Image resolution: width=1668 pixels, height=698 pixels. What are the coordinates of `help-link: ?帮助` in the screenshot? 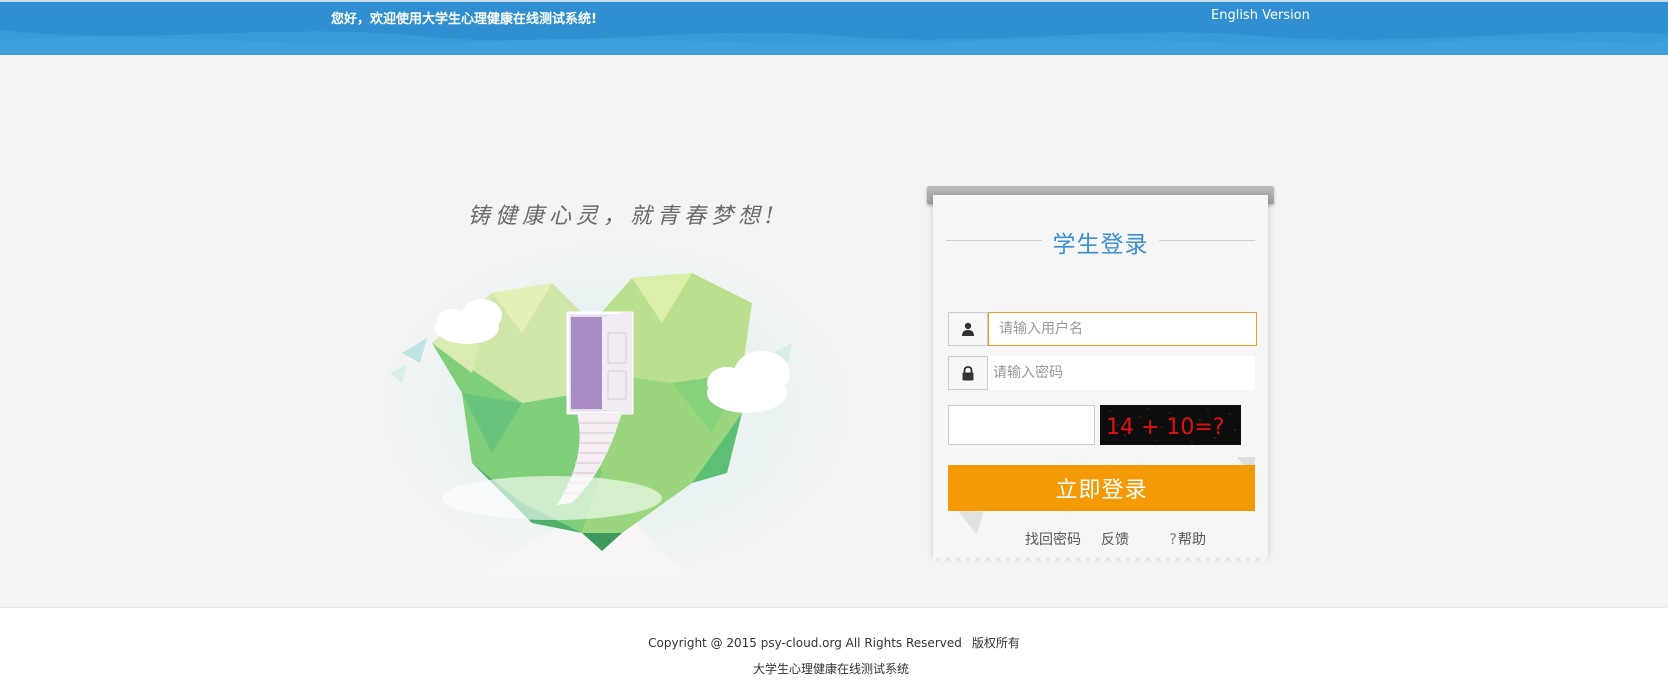 It's located at (1187, 539).